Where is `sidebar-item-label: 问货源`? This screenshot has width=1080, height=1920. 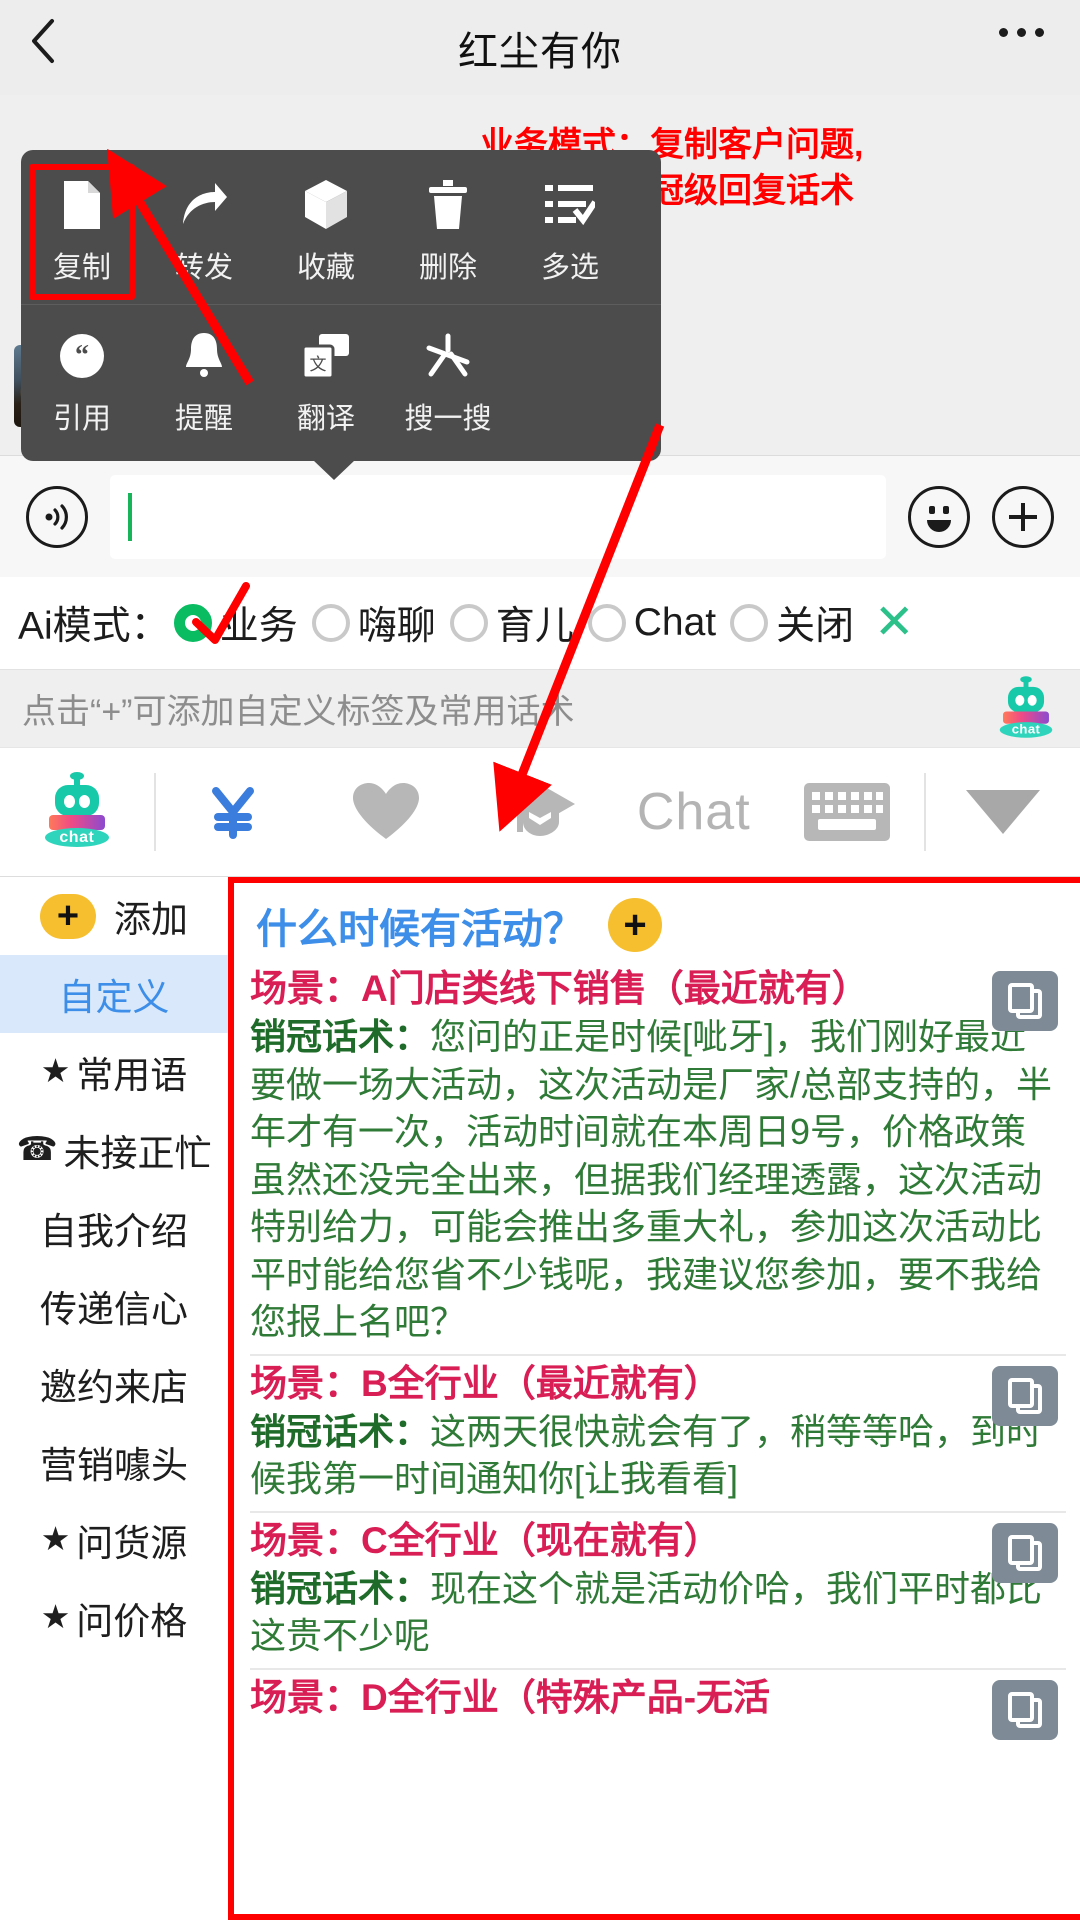
sidebar-item-label: 问货源 is located at coordinates (132, 1543).